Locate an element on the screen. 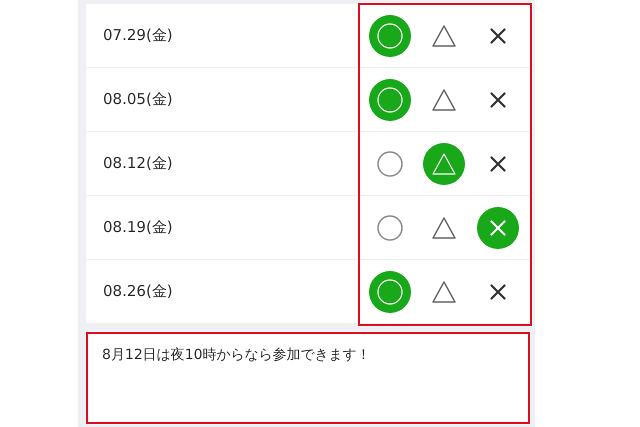 This screenshot has width=640, height=427. date-label: 08.05(金) is located at coordinates (138, 99).